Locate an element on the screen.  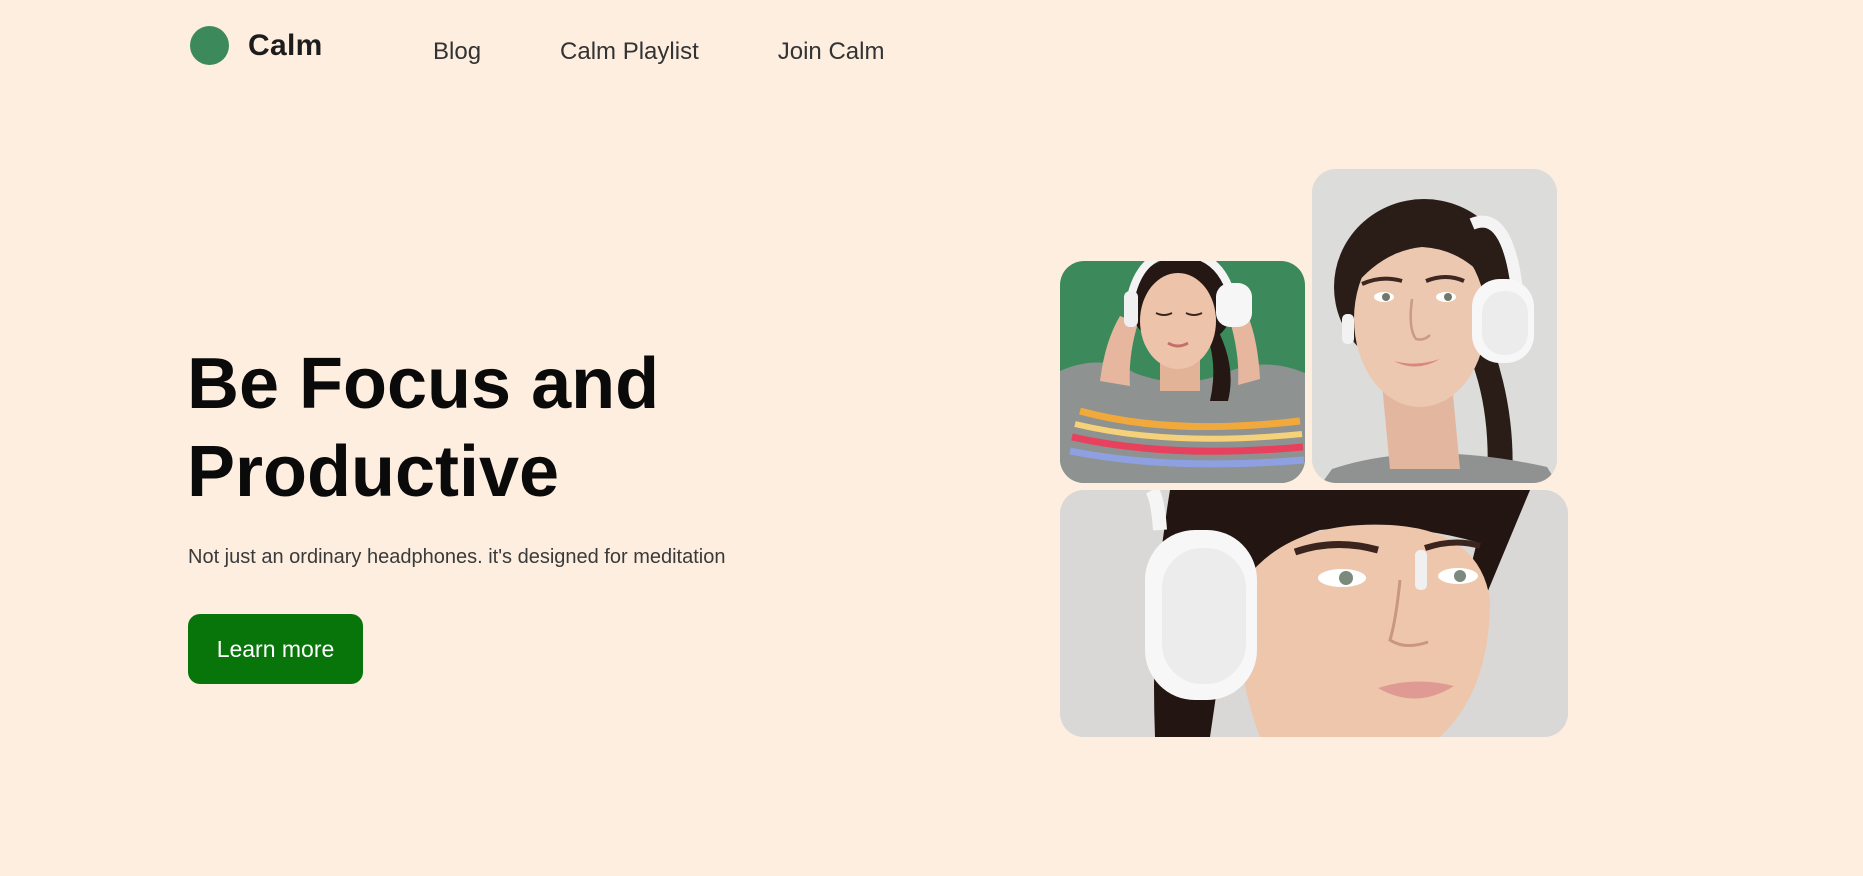
brand-logo: Calm is located at coordinates (256, 45).